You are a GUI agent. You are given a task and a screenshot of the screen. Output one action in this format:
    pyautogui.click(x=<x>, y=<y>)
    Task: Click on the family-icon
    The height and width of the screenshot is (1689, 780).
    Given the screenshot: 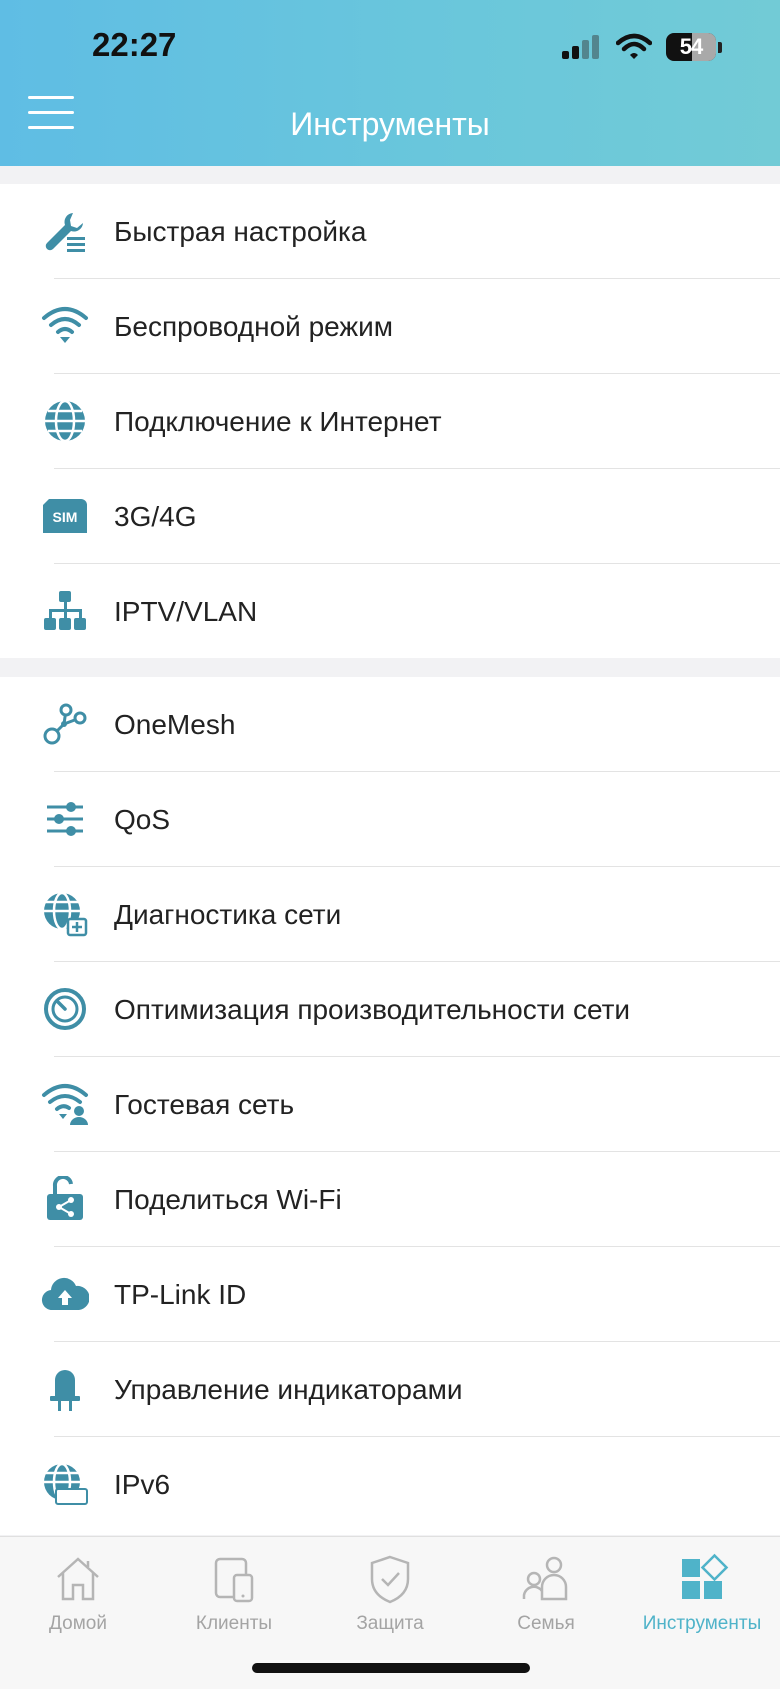 What is the action you would take?
    pyautogui.click(x=545, y=1578)
    